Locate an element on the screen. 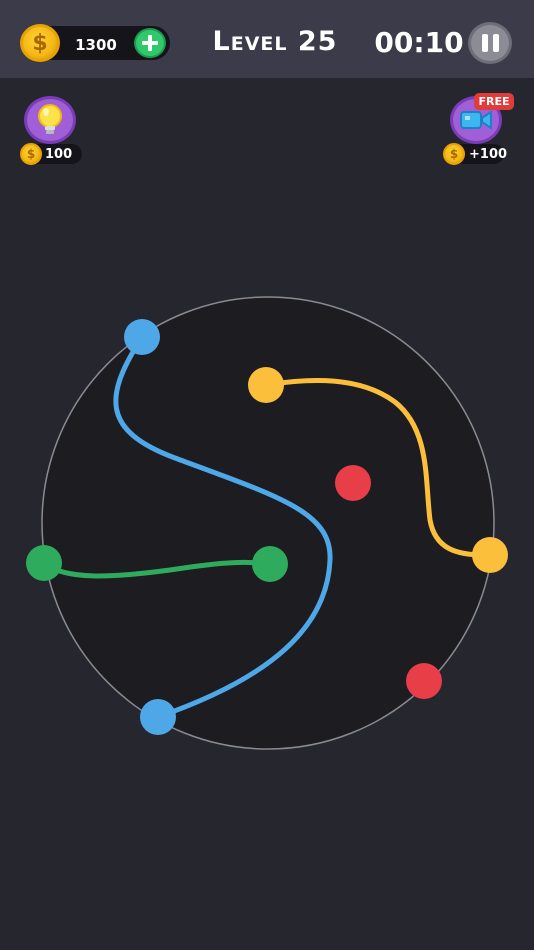 This screenshot has width=534, height=950. blue-dot-top is located at coordinates (142, 337).